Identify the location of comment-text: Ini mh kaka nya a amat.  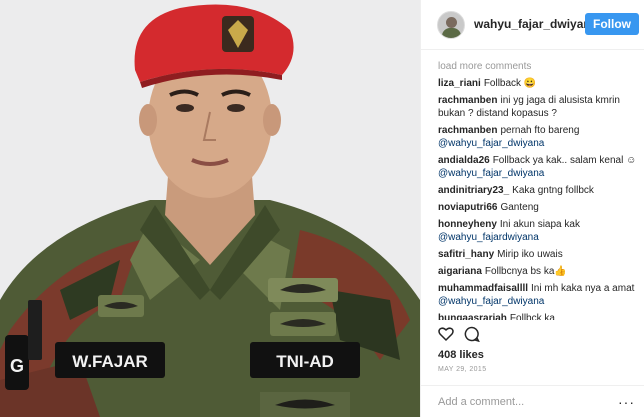
(583, 288).